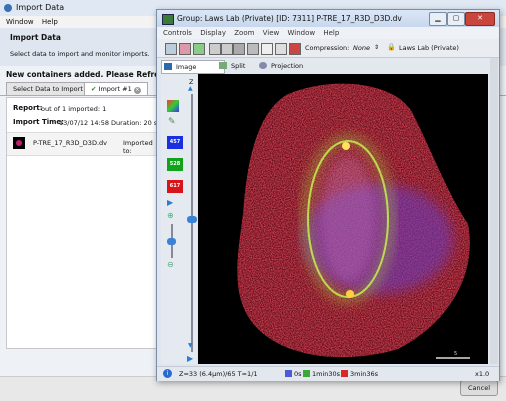  I want to click on compression-select: None, so click(361, 48).